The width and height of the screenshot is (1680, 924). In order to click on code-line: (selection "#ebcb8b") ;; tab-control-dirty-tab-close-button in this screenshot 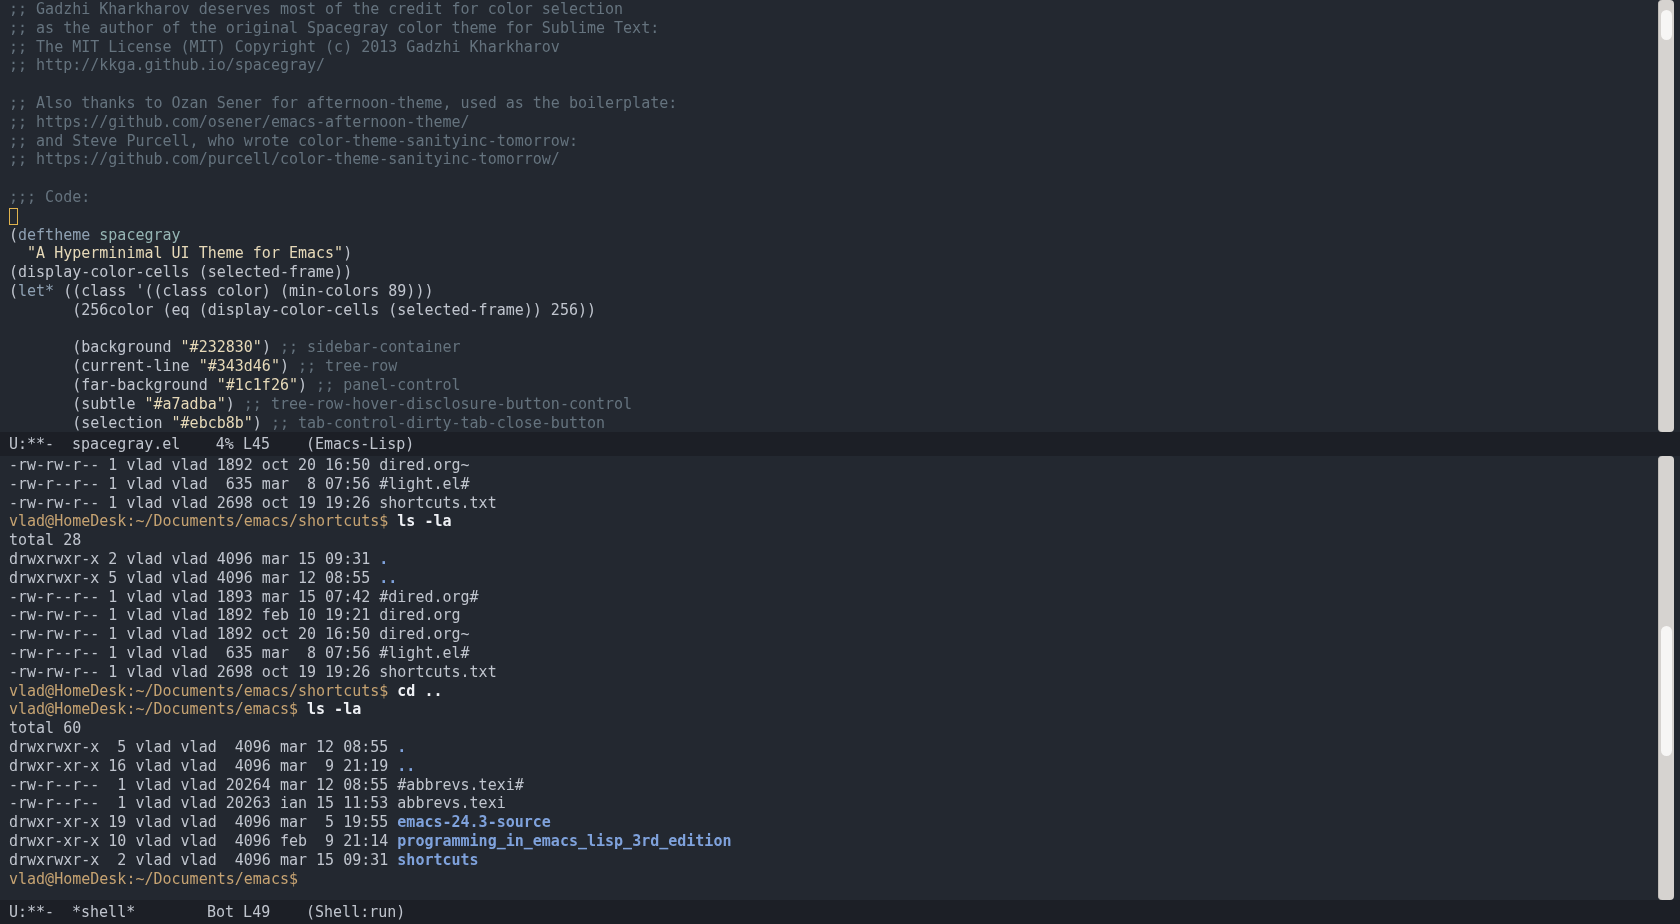, I will do `click(338, 422)`.